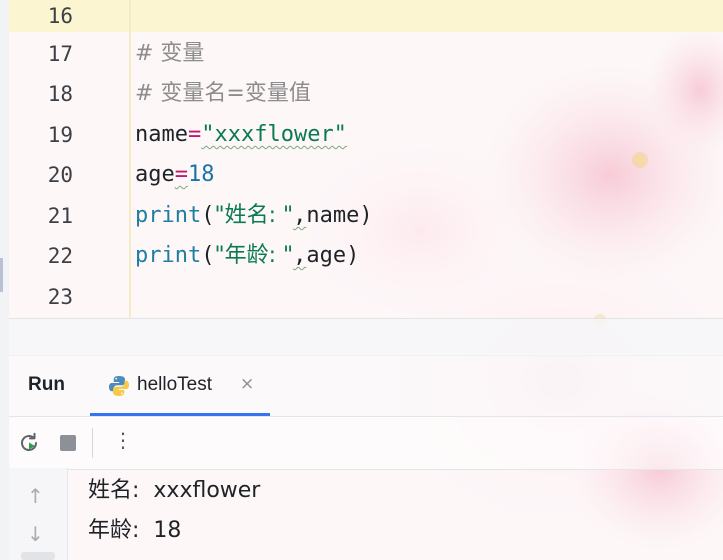  Describe the element at coordinates (366, 337) in the screenshot. I see `panel-divider` at that location.